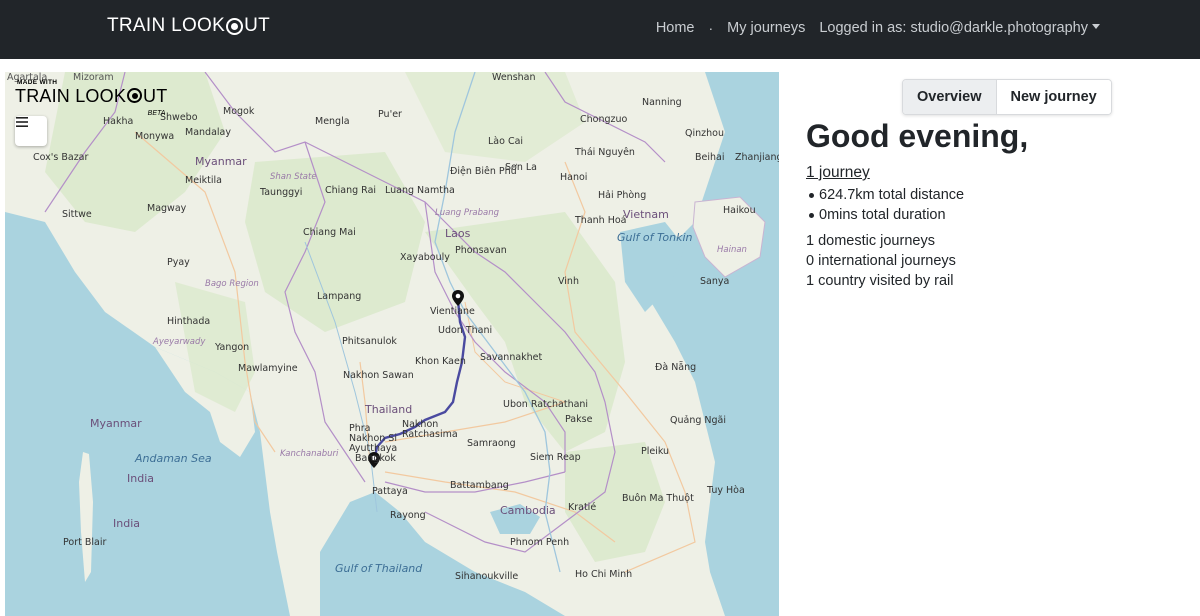 Image resolution: width=1200 pixels, height=616 pixels. What do you see at coordinates (390, 114) in the screenshot?
I see `map-label: Pu'er` at bounding box center [390, 114].